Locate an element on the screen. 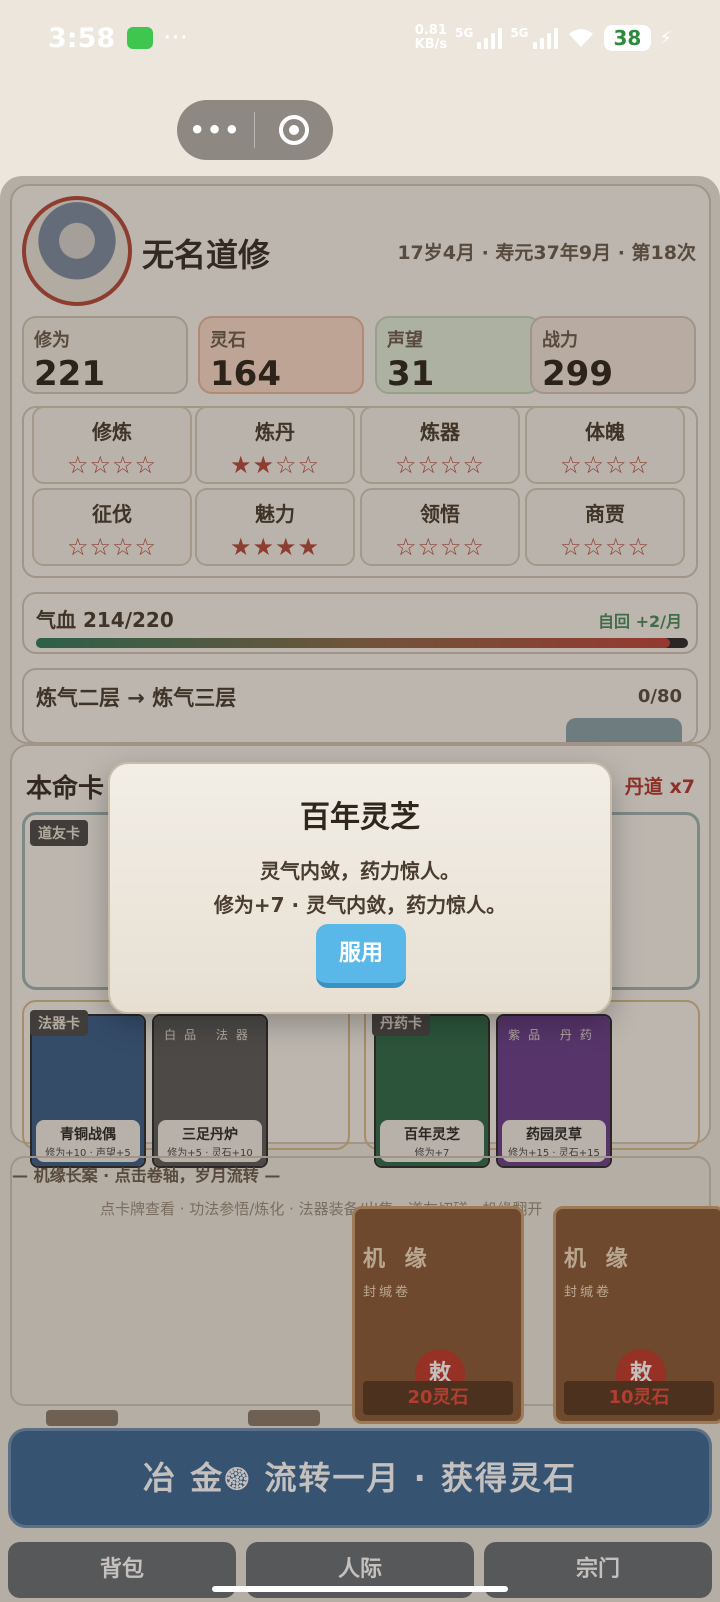 This screenshot has width=720, height=1602. network-type: 5G is located at coordinates (464, 33).